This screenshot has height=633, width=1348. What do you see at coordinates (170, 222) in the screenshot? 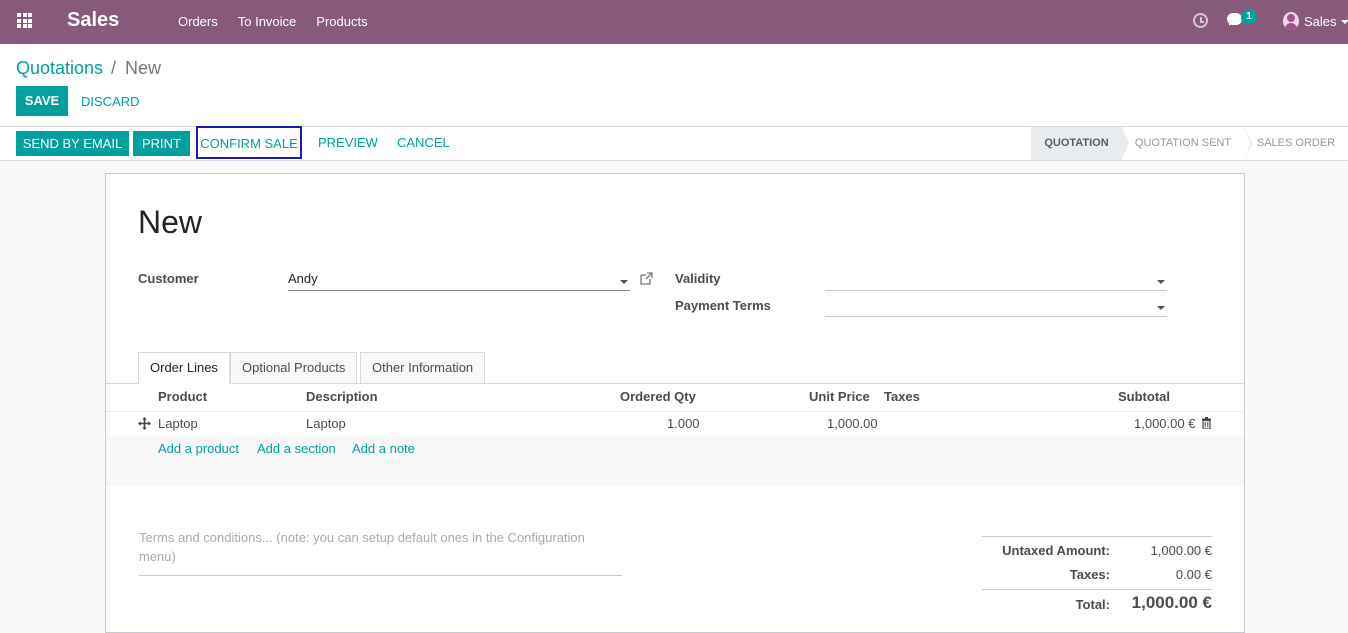
I see `record-title: New` at bounding box center [170, 222].